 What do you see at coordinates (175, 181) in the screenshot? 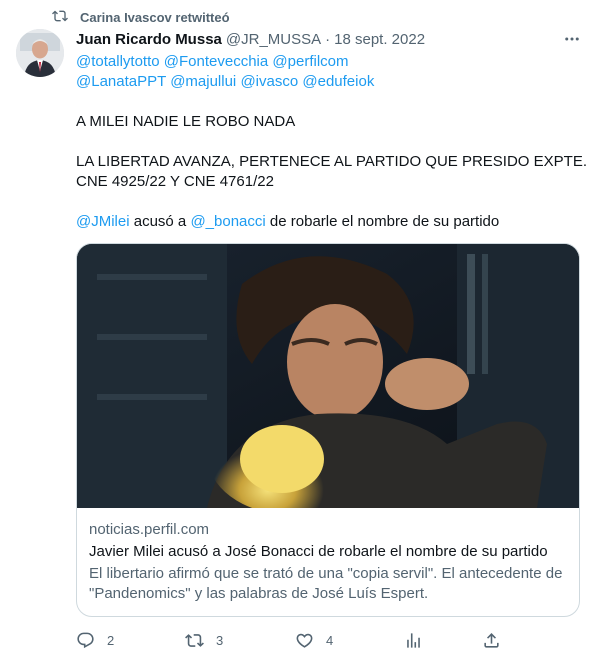
I see `tweet-text-line: CNE 4925/22 Y CNE 4761/22` at bounding box center [175, 181].